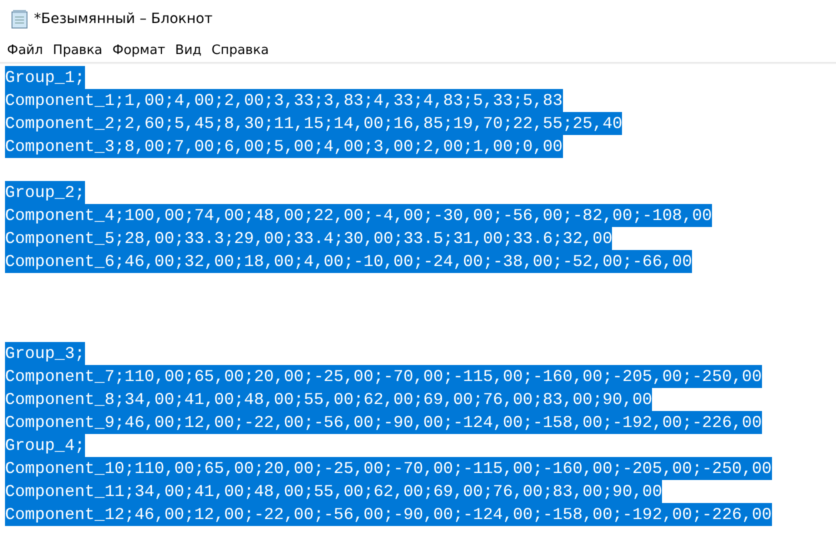 The width and height of the screenshot is (836, 555). I want to click on menu-item: Правка, so click(78, 50).